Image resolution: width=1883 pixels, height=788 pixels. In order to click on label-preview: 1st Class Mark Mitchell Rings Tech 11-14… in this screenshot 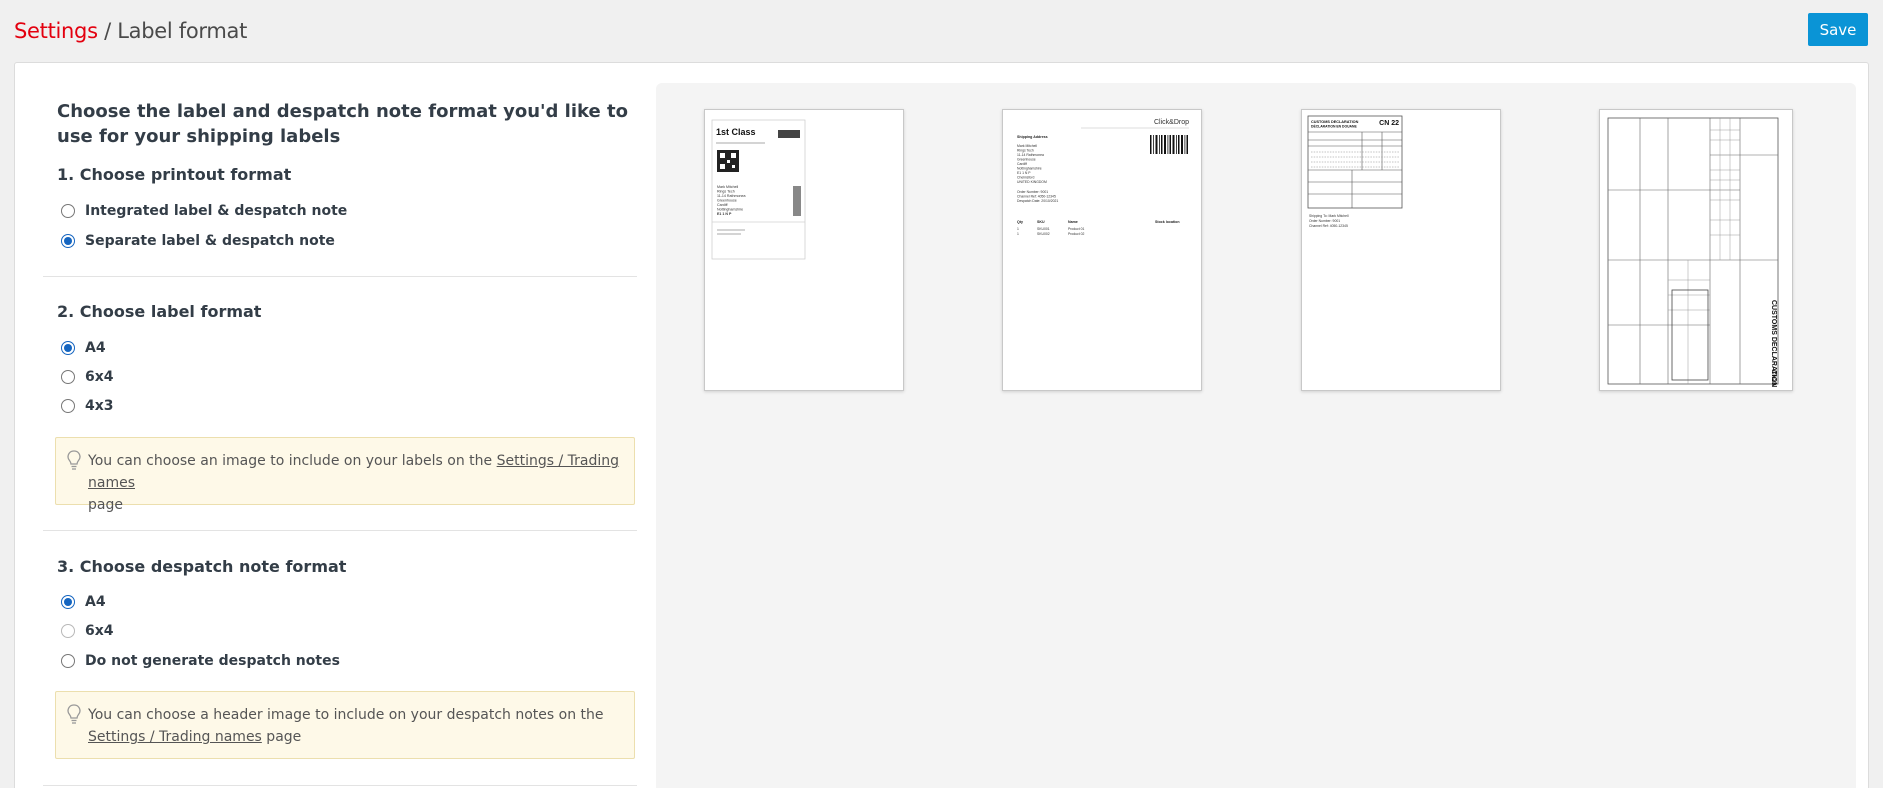, I will do `click(804, 250)`.